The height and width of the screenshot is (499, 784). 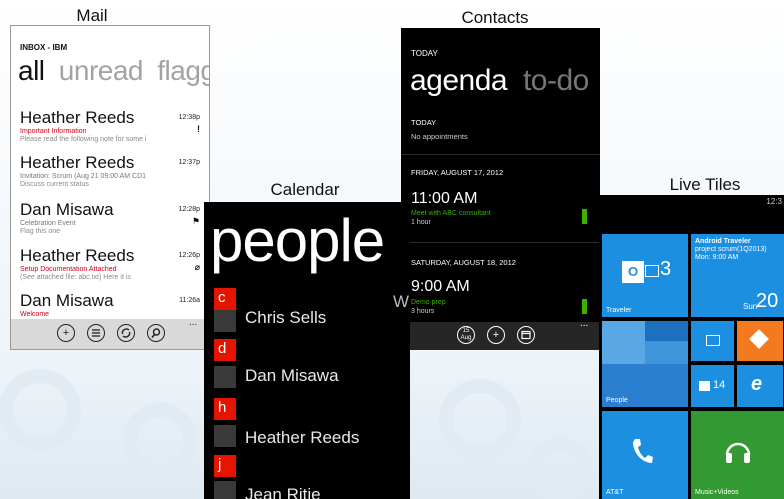 What do you see at coordinates (424, 122) in the screenshot?
I see `today-section-label: TODAY` at bounding box center [424, 122].